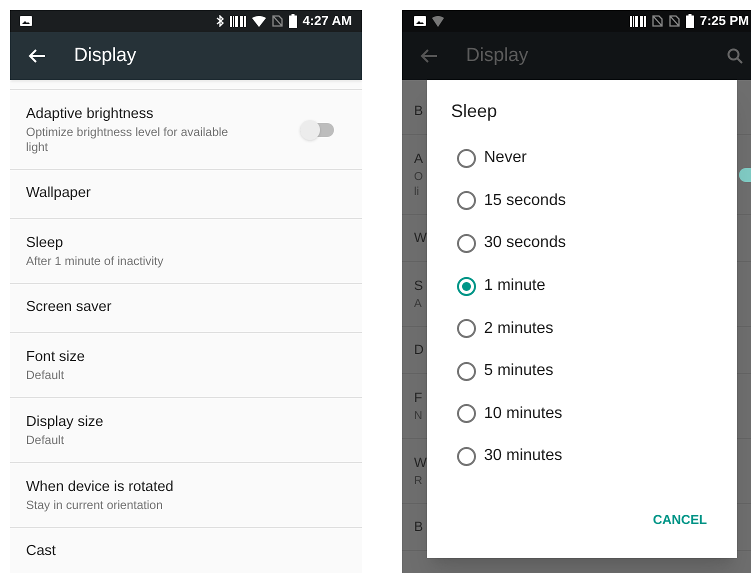 This screenshot has height=573, width=751. I want to click on status-time: 7:25 PM, so click(724, 21).